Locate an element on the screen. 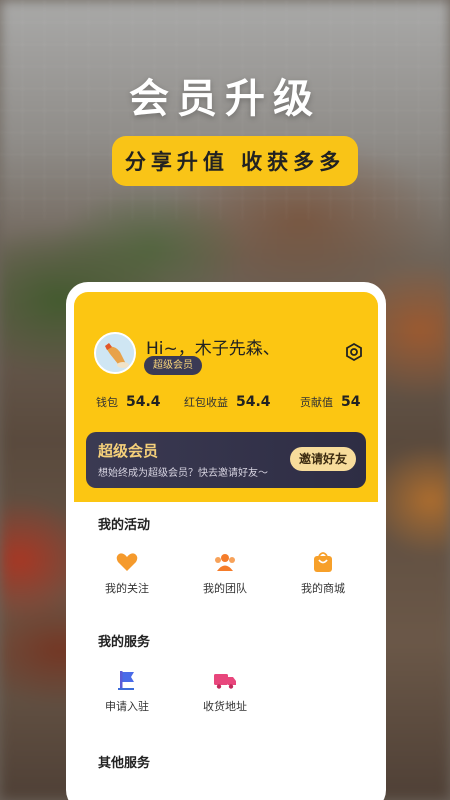 The height and width of the screenshot is (800, 450). service-label: 收货地址 is located at coordinates (225, 706).